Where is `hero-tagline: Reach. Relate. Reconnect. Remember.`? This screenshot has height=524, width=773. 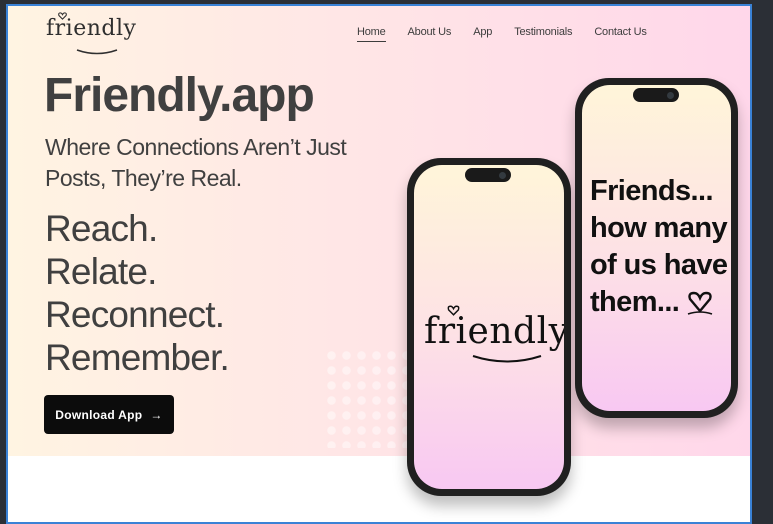
hero-tagline: Reach. Relate. Reconnect. Remember. is located at coordinates (137, 293).